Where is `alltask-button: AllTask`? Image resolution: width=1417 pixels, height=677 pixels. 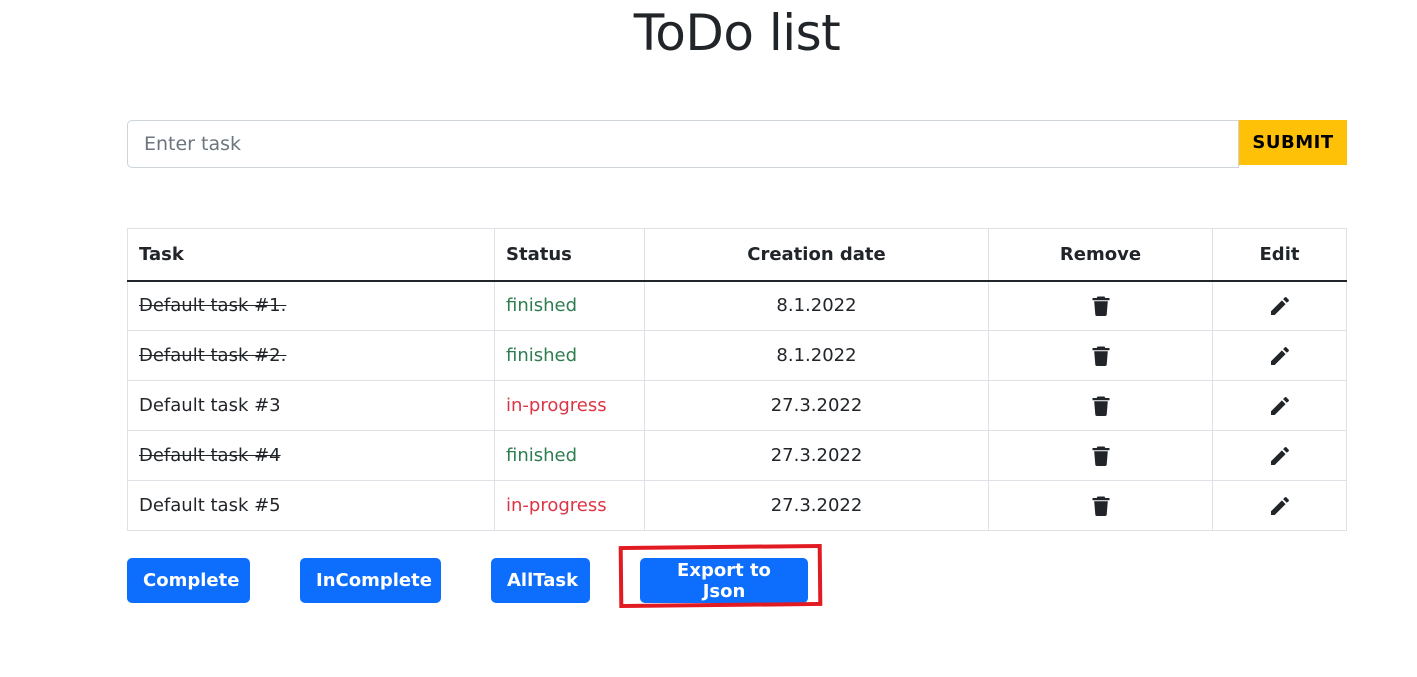 alltask-button: AllTask is located at coordinates (540, 580).